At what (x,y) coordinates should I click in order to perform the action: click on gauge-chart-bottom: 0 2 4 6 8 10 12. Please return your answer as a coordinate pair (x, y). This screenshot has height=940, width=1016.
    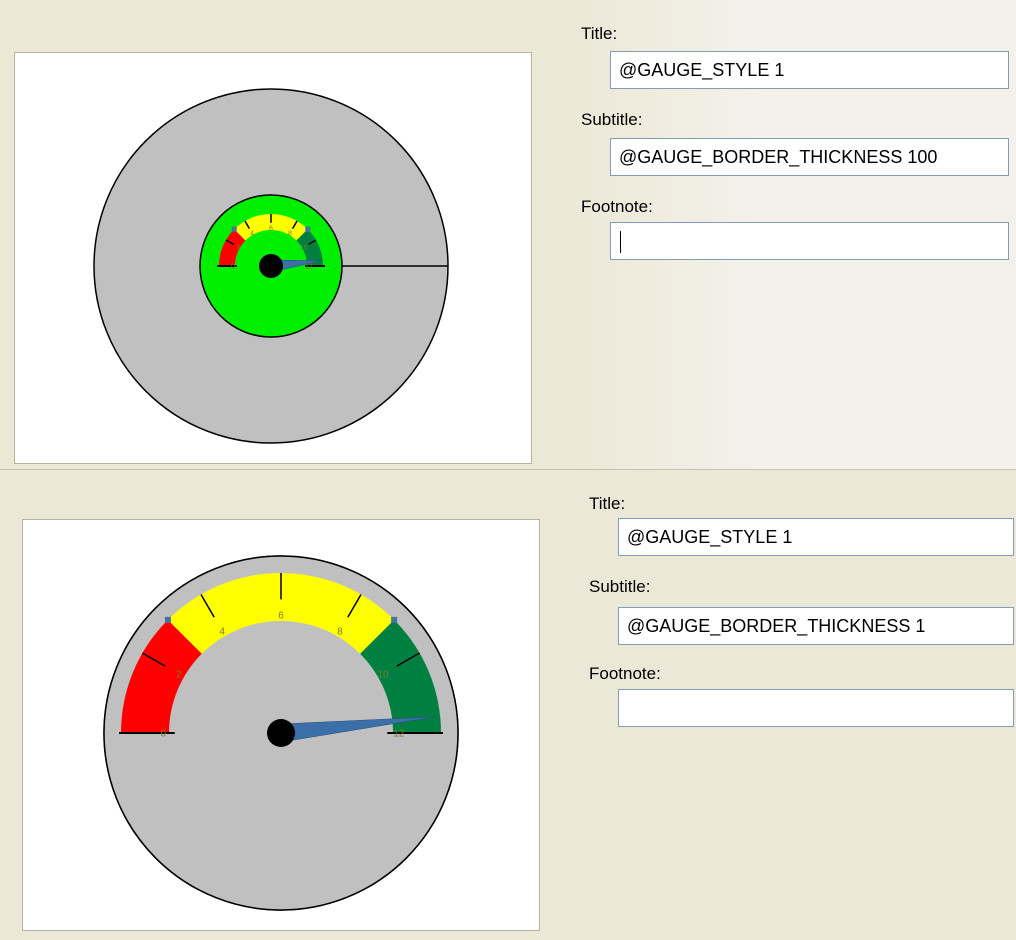
    Looking at the image, I should click on (281, 733).